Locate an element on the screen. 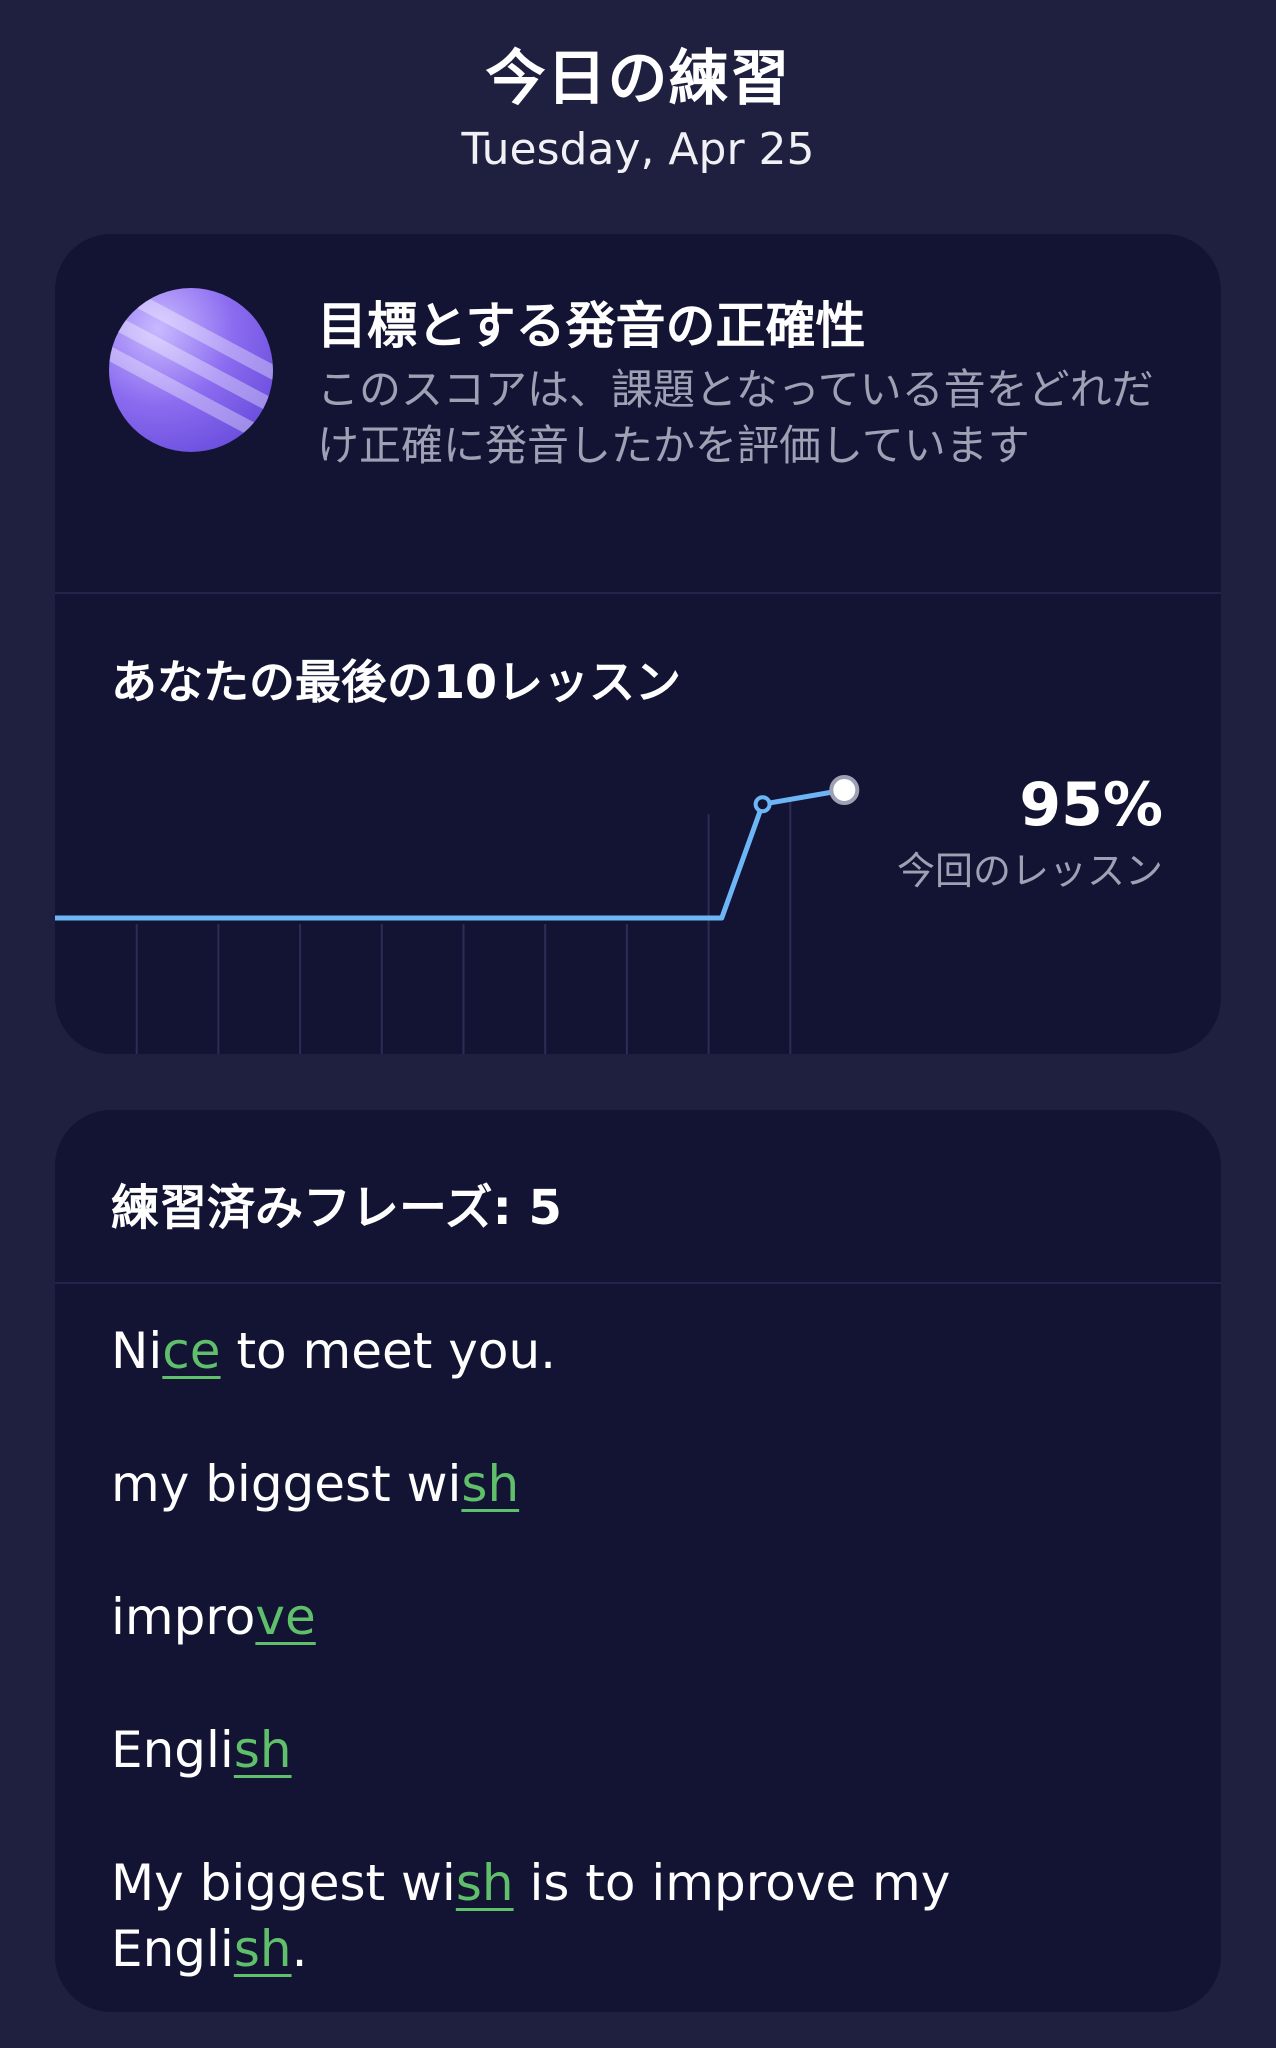 This screenshot has height=2048, width=1276. chart-point is located at coordinates (762, 804).